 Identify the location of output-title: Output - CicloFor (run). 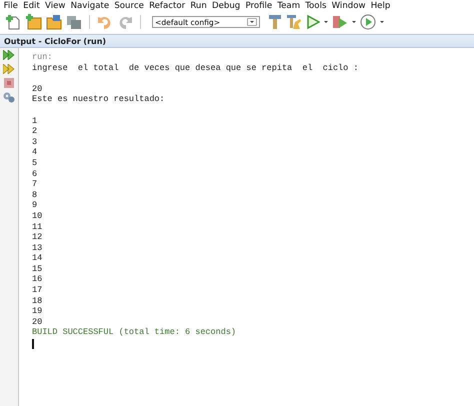
(55, 41).